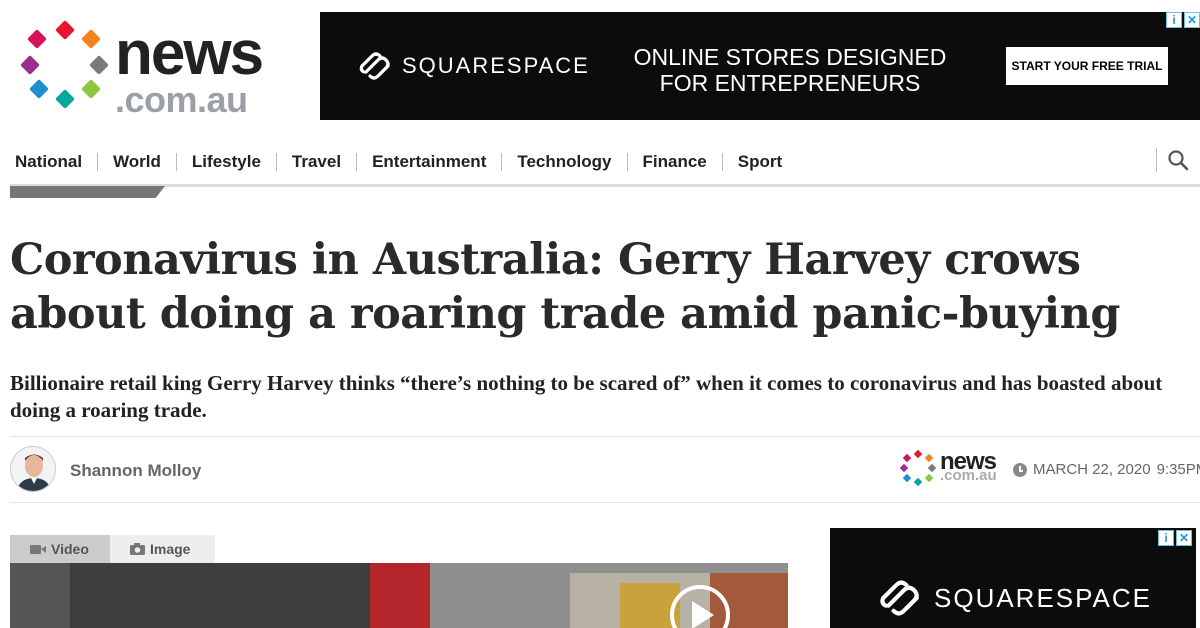 This screenshot has height=628, width=1200. I want to click on author-avatar, so click(33, 469).